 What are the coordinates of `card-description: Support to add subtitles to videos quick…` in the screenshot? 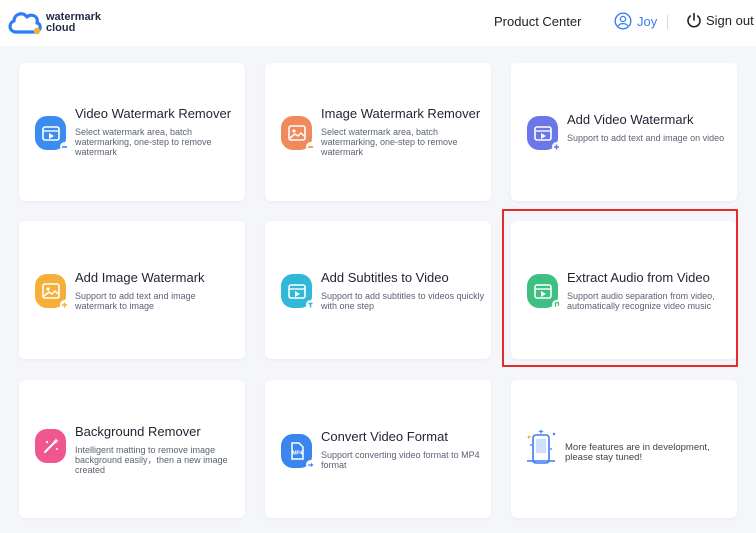 It's located at (403, 301).